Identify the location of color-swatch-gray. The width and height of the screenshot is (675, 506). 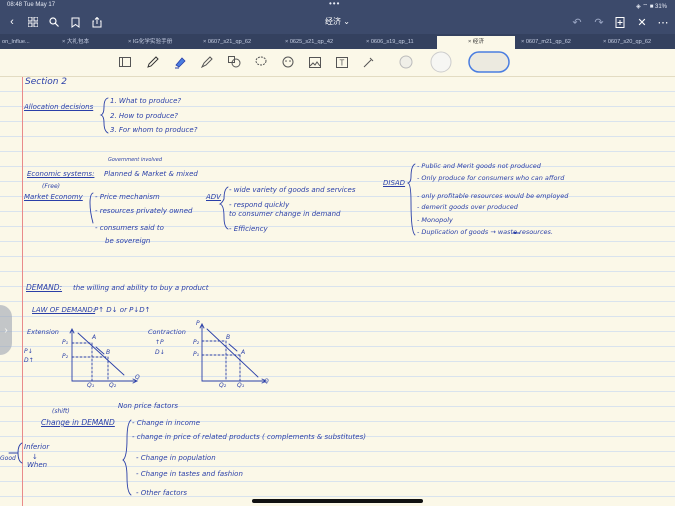
(406, 62).